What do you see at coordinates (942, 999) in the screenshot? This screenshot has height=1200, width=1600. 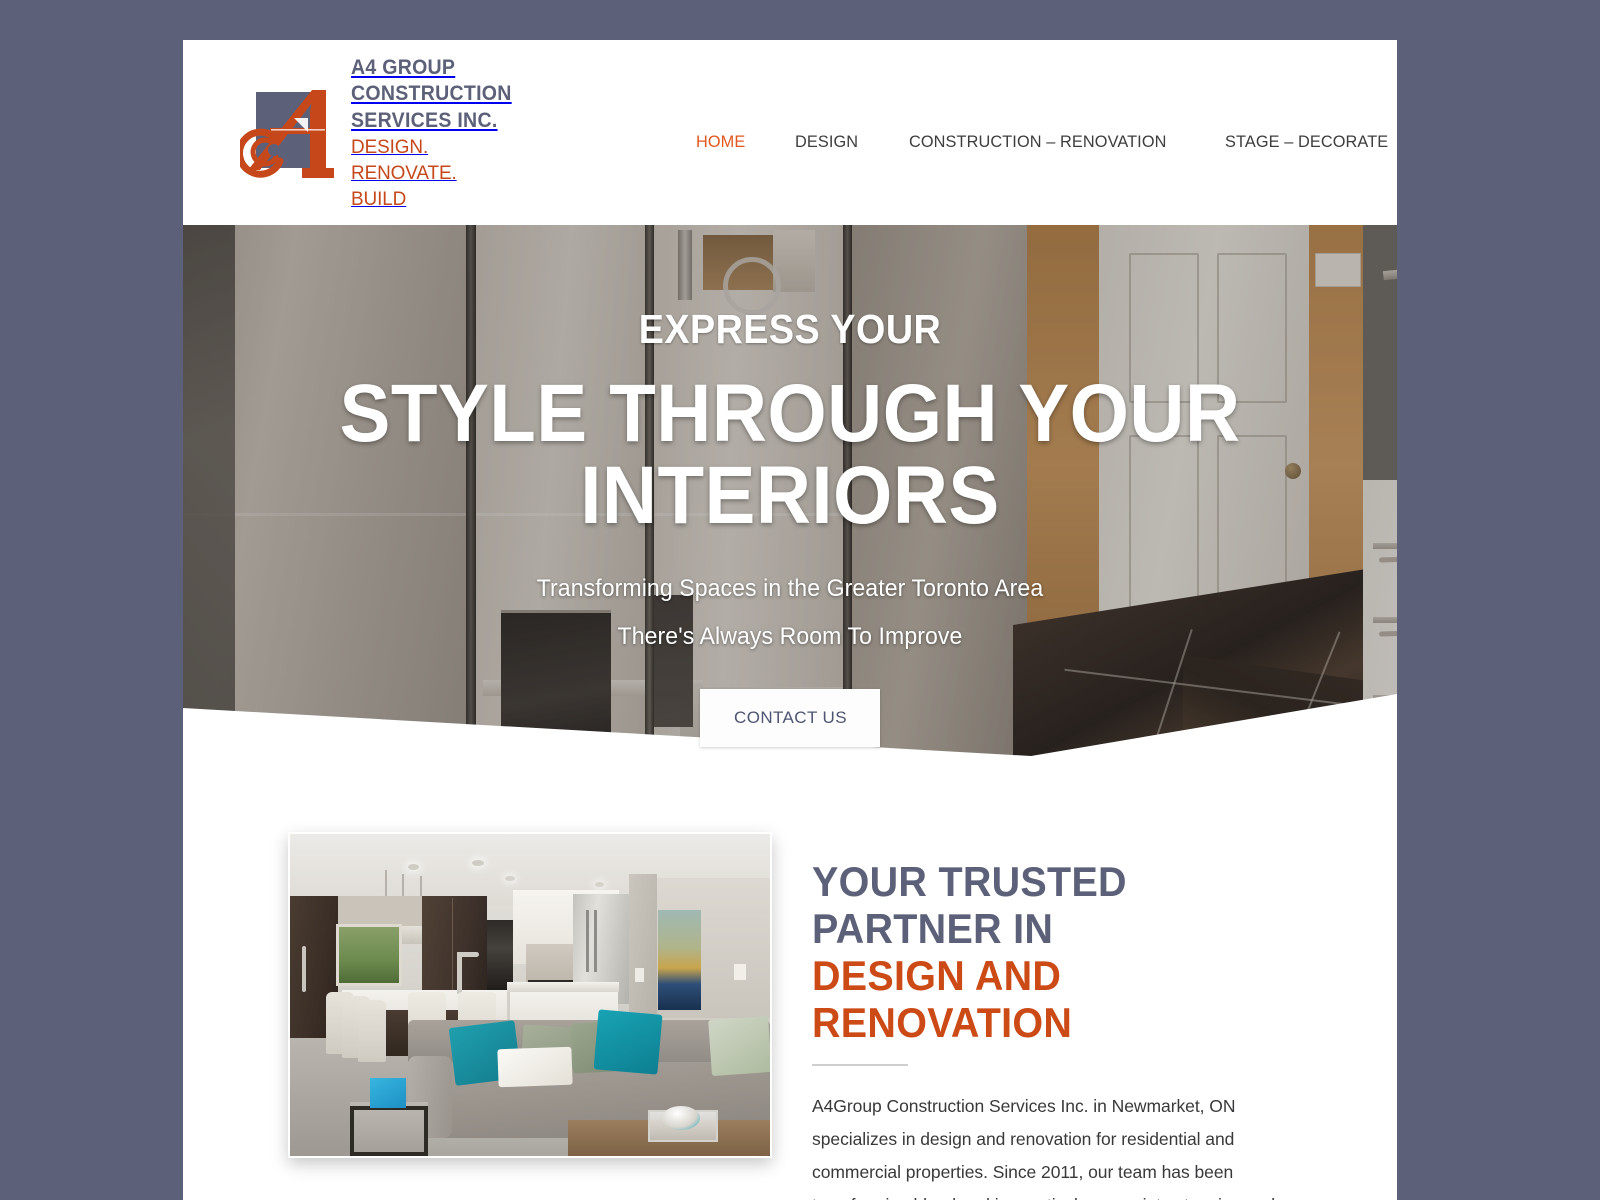 I see `about-heading-line-2: DESIGN AND RENOVATION` at bounding box center [942, 999].